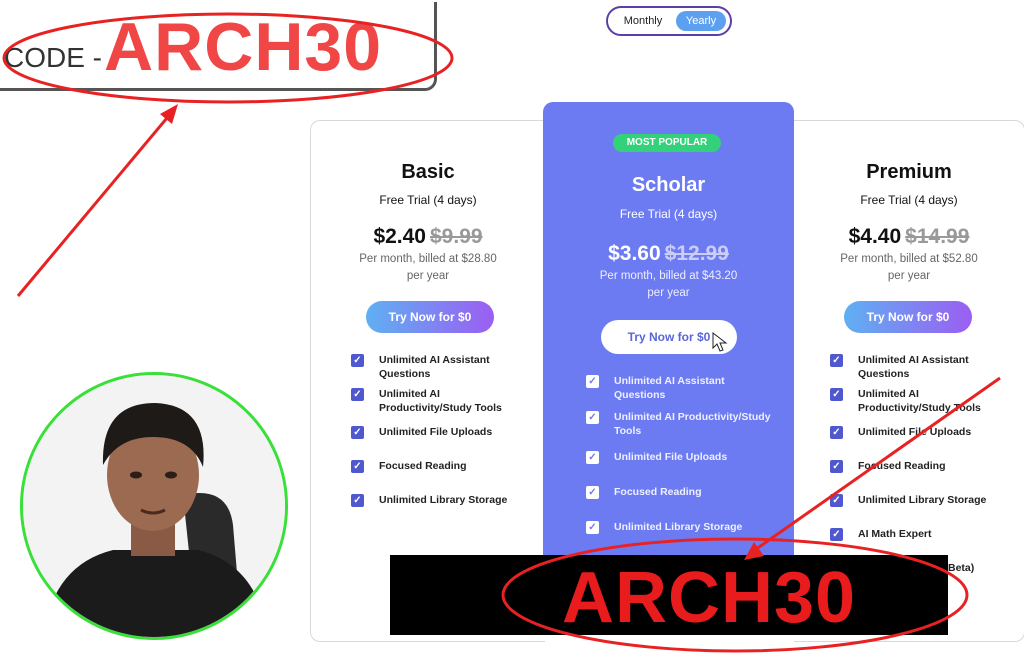 Image resolution: width=1024 pixels, height=660 pixels. I want to click on billing-line: Per month, billed at $52.80, so click(909, 259).